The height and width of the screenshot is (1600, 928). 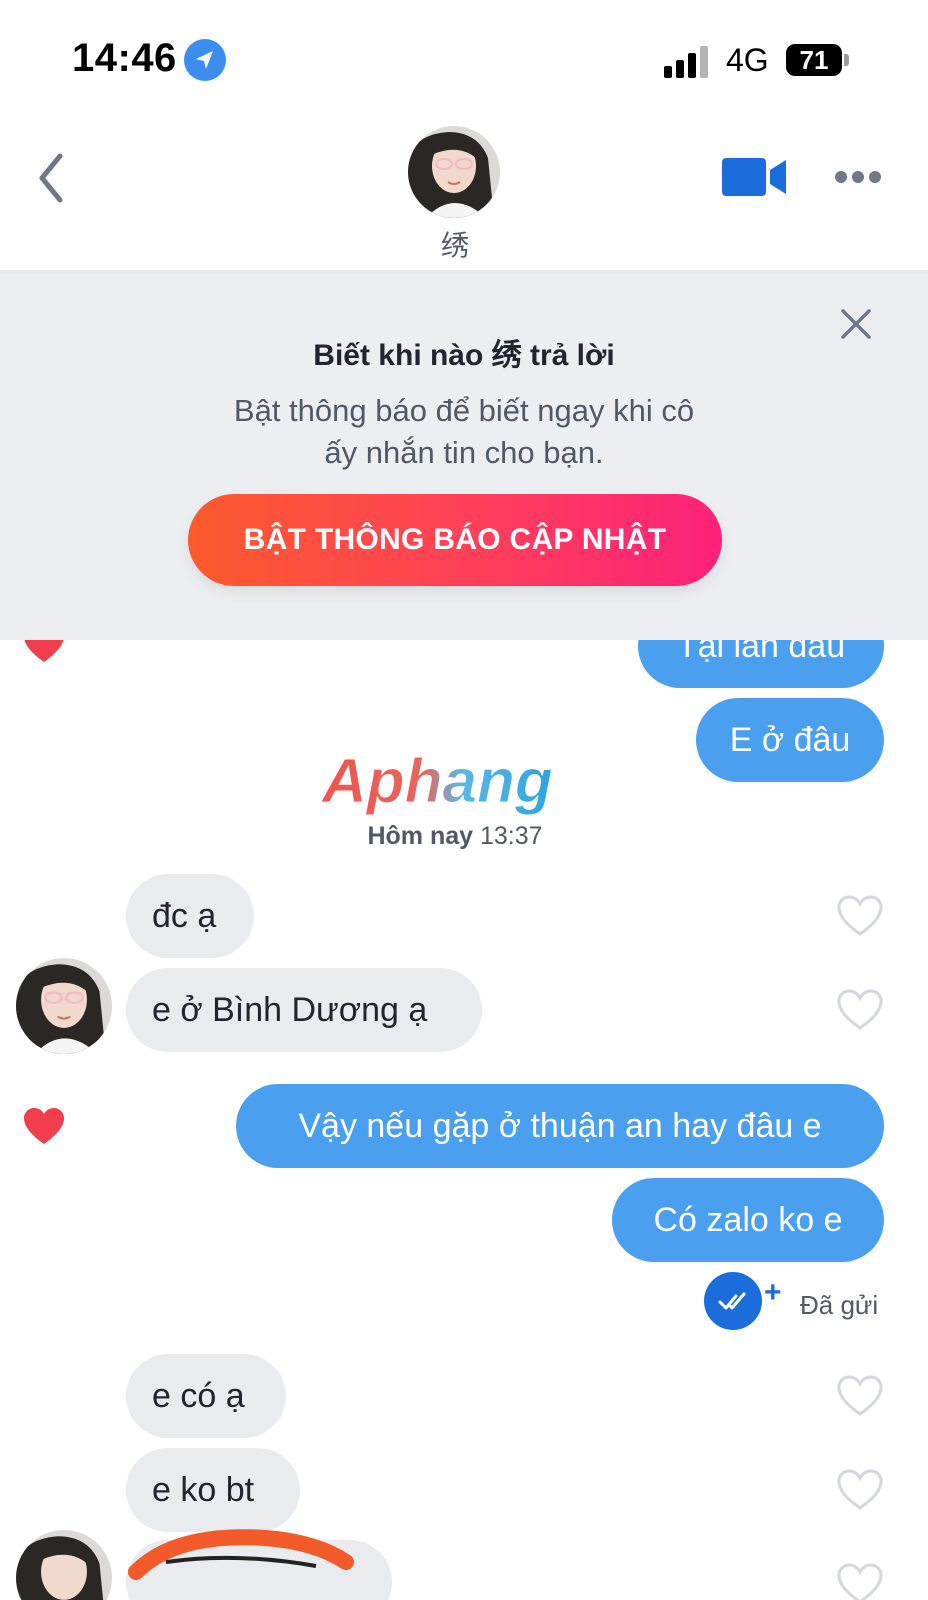 What do you see at coordinates (560, 1126) in the screenshot?
I see `message-bubble-outgoing: Vậy nếu gặp ở thuận an hay đâu e` at bounding box center [560, 1126].